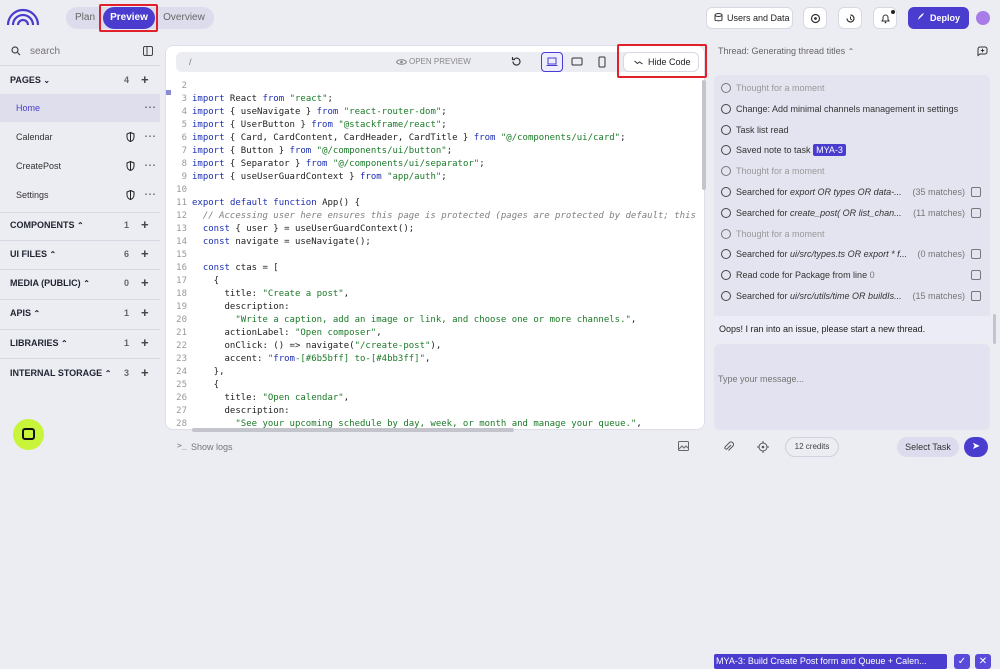  I want to click on app-logo-icon, so click(23, 16).